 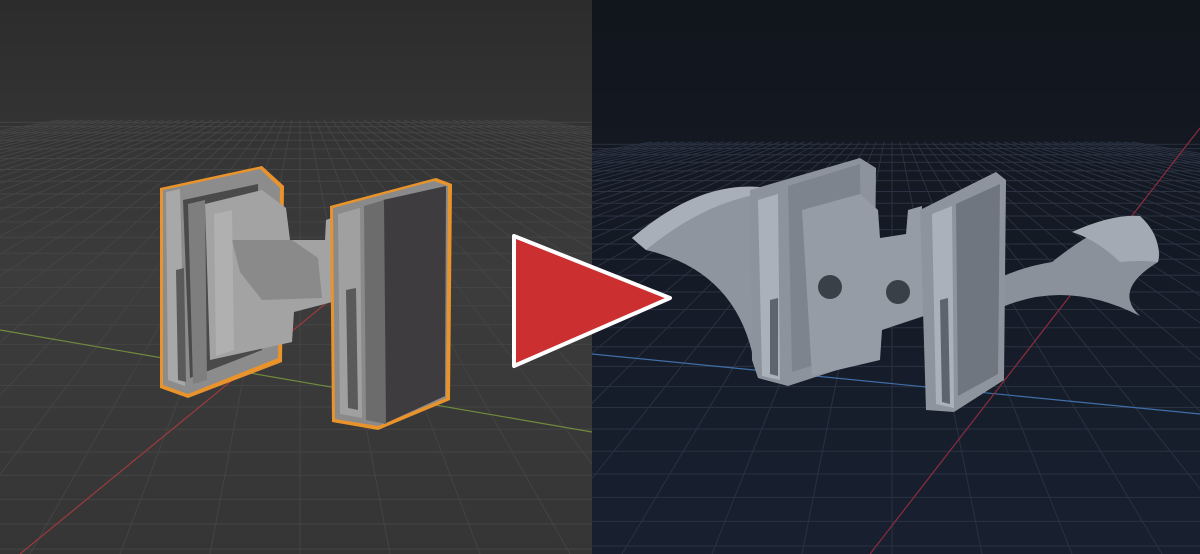 What do you see at coordinates (898, 292) in the screenshot?
I see `mounting-hole-right` at bounding box center [898, 292].